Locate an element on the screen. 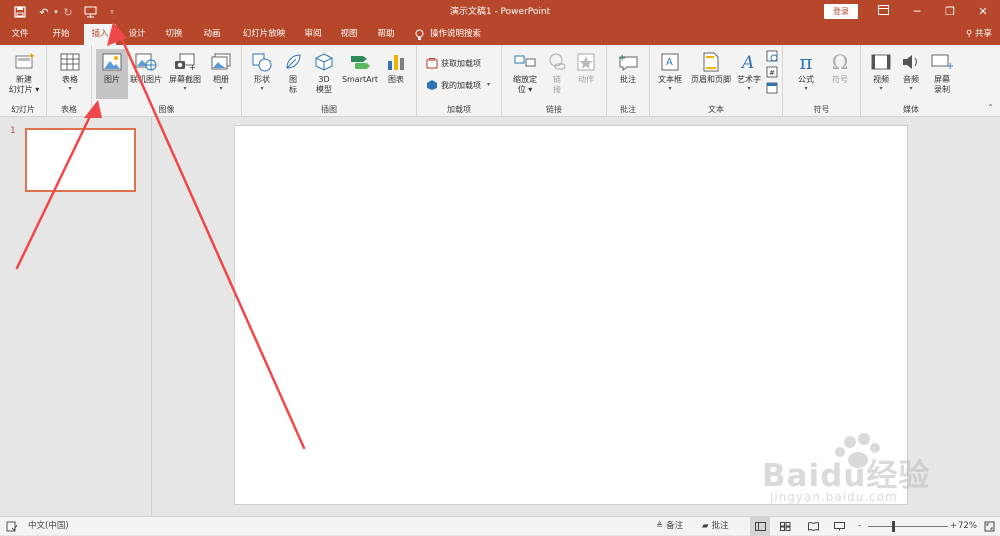 The image size is (1000, 536). tab-home: 开始 is located at coordinates (61, 34).